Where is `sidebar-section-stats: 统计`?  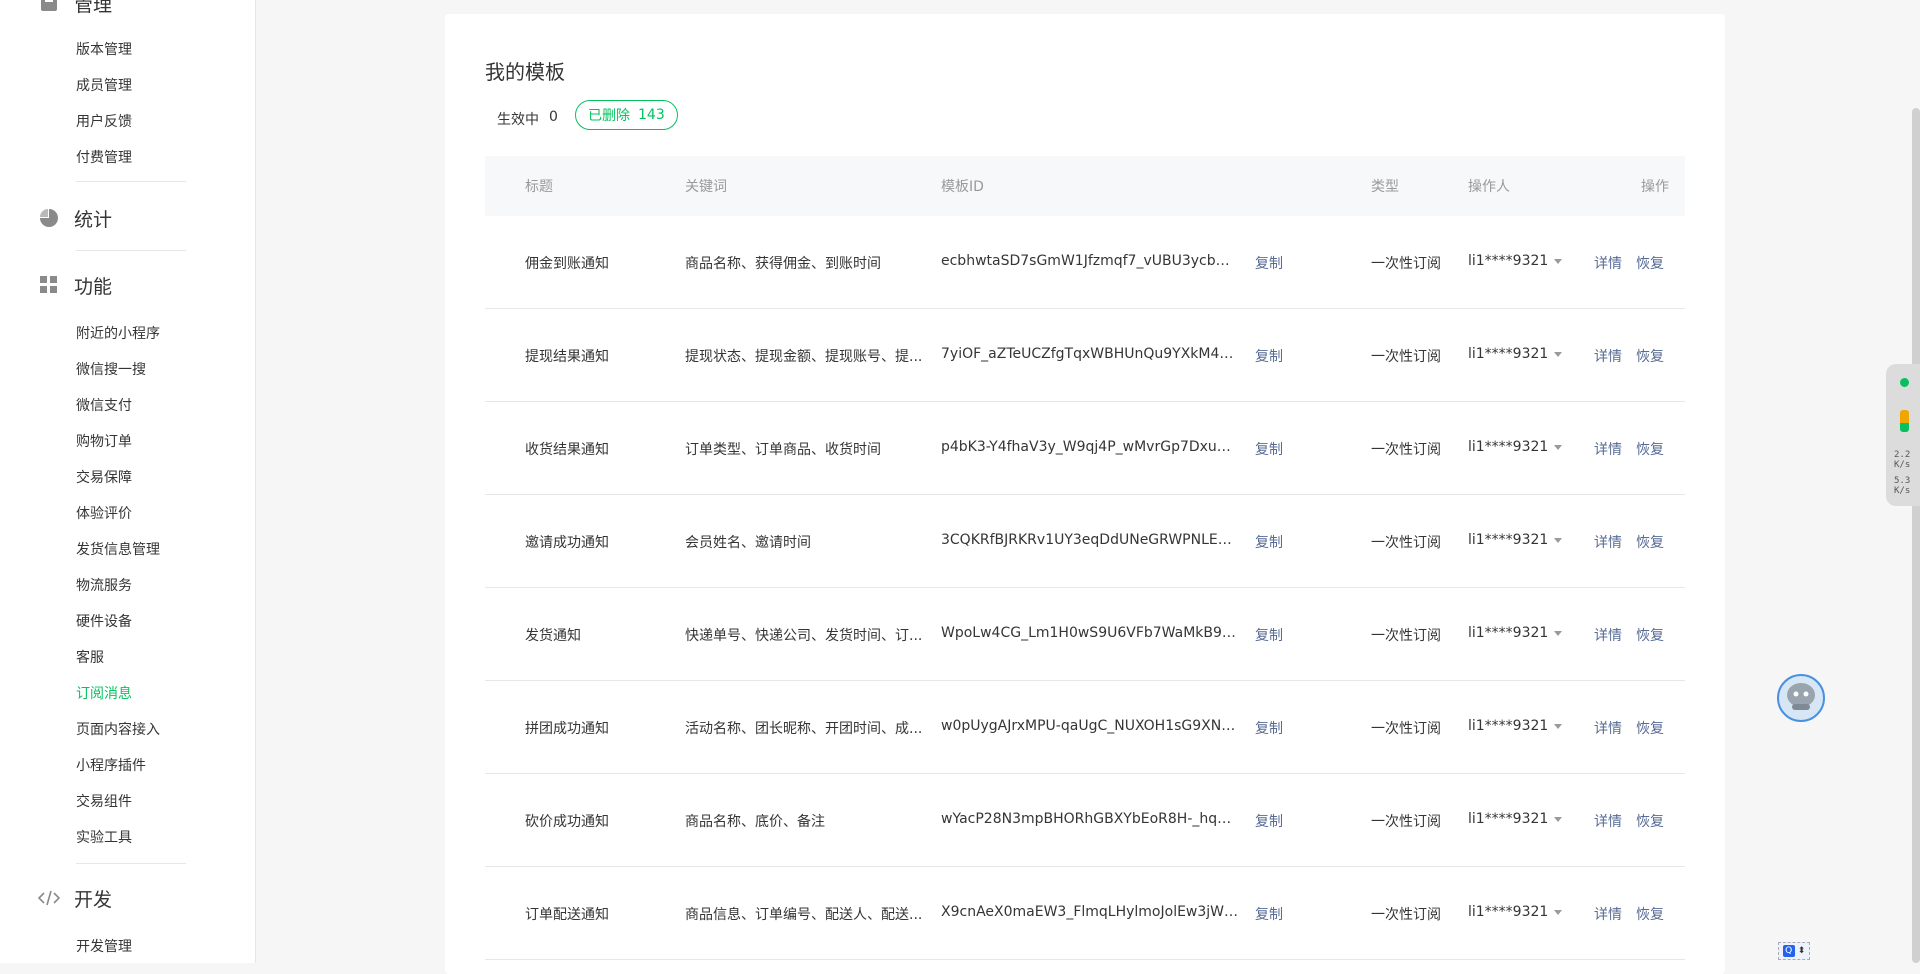
sidebar-section-stats: 统计 is located at coordinates (75, 218).